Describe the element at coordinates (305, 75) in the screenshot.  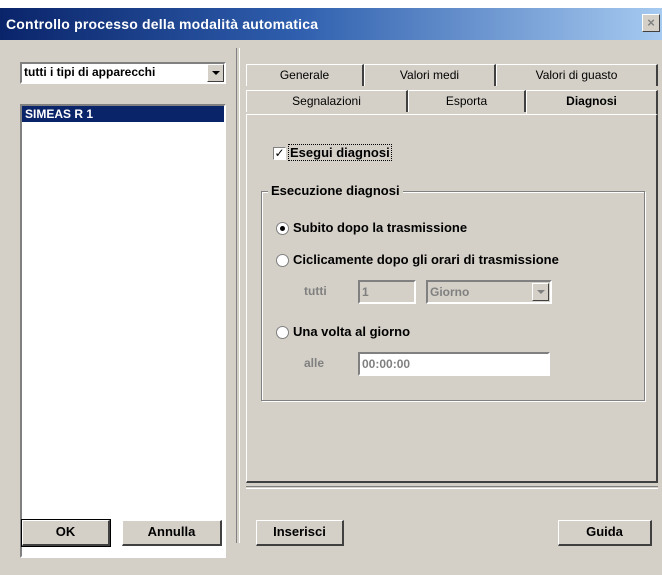
I see `tab-generale: Generale` at that location.